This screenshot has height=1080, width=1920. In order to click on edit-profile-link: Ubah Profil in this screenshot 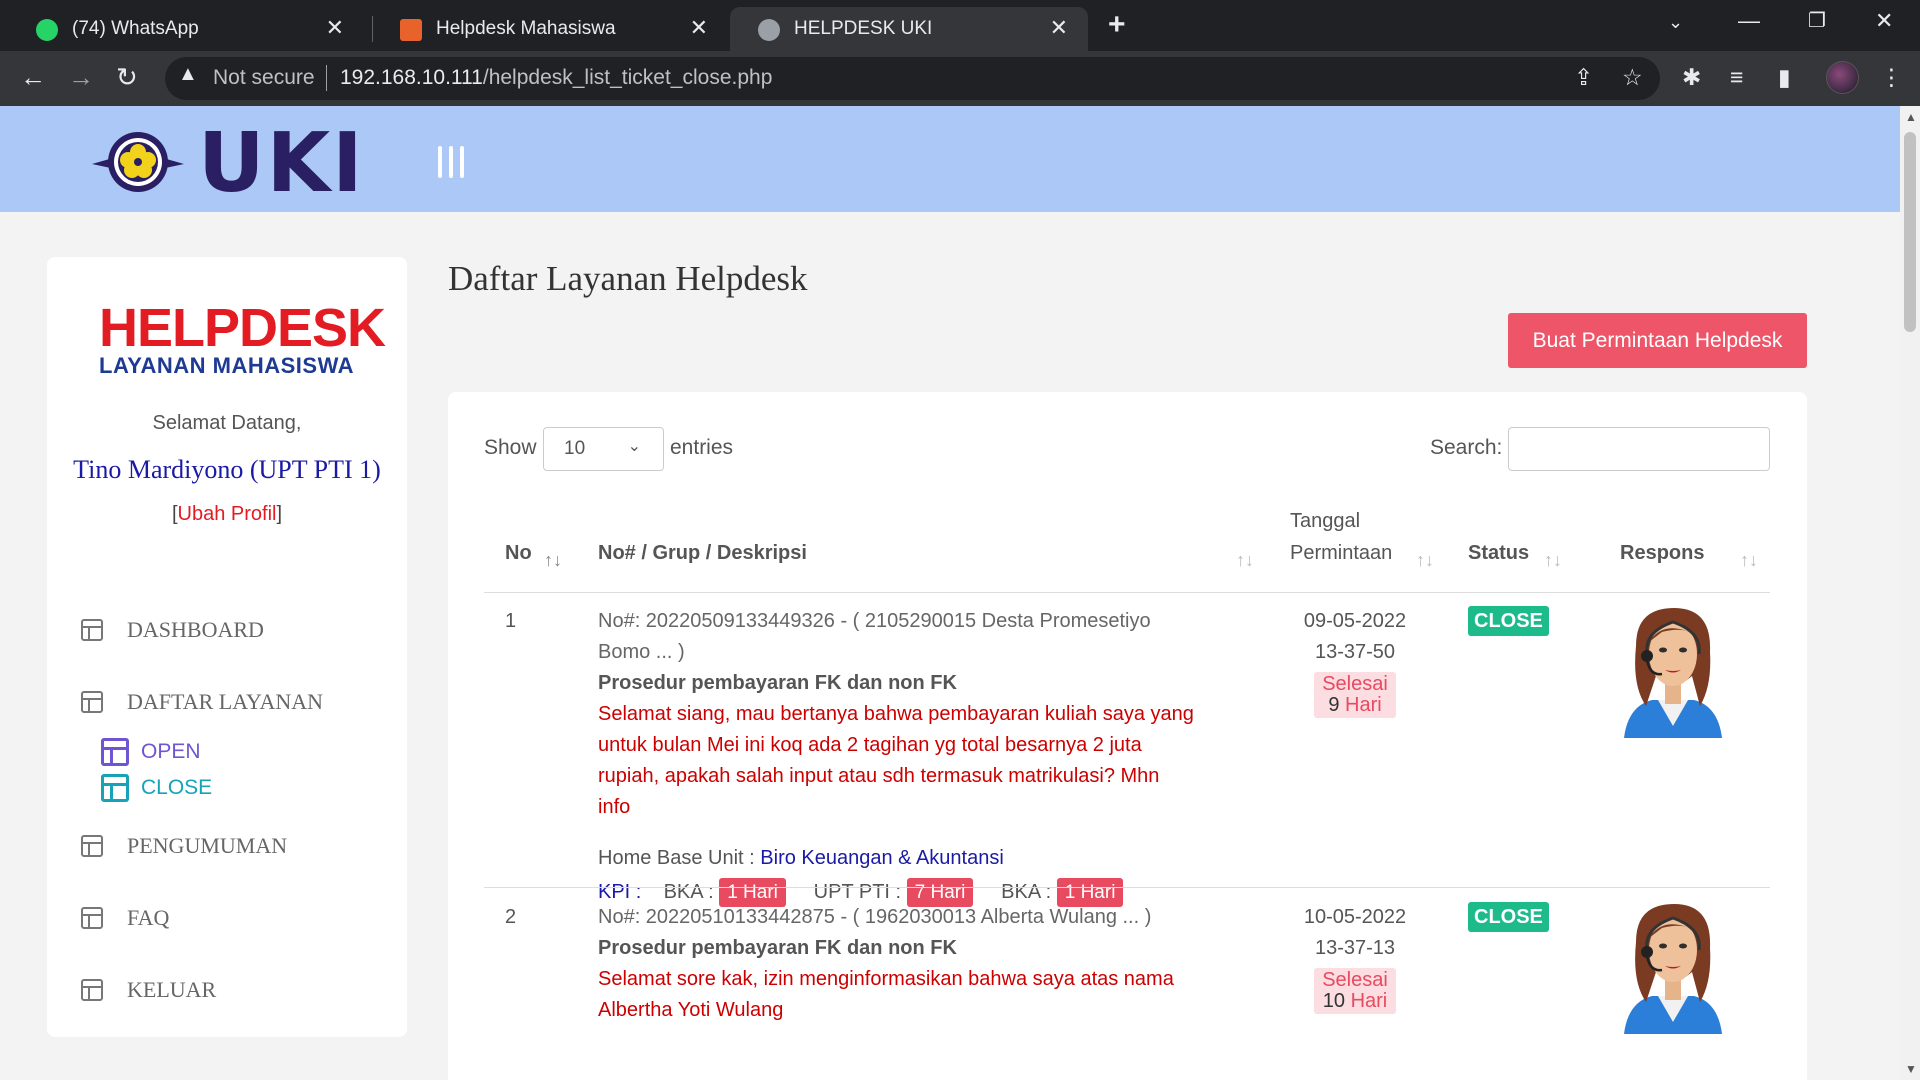, I will do `click(227, 514)`.